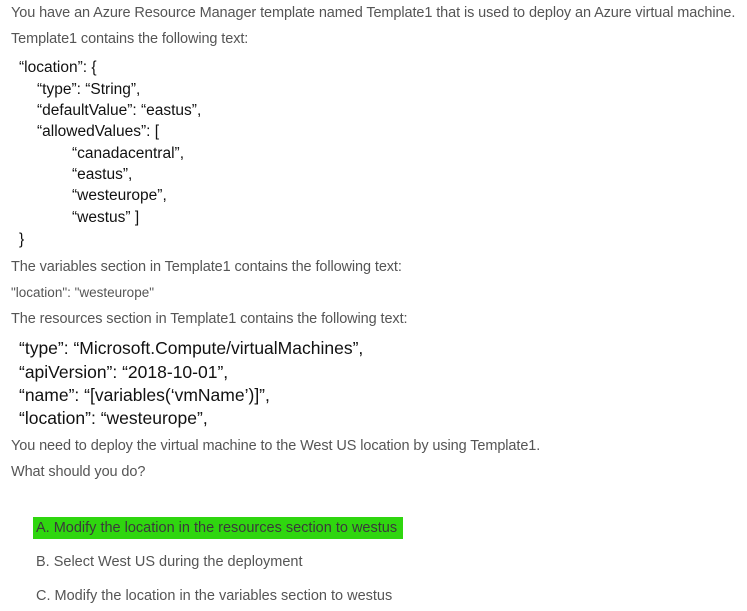 The width and height of the screenshot is (747, 611). What do you see at coordinates (124, 372) in the screenshot?
I see `code-line: “apiVersion”: “2018-10-01”,` at bounding box center [124, 372].